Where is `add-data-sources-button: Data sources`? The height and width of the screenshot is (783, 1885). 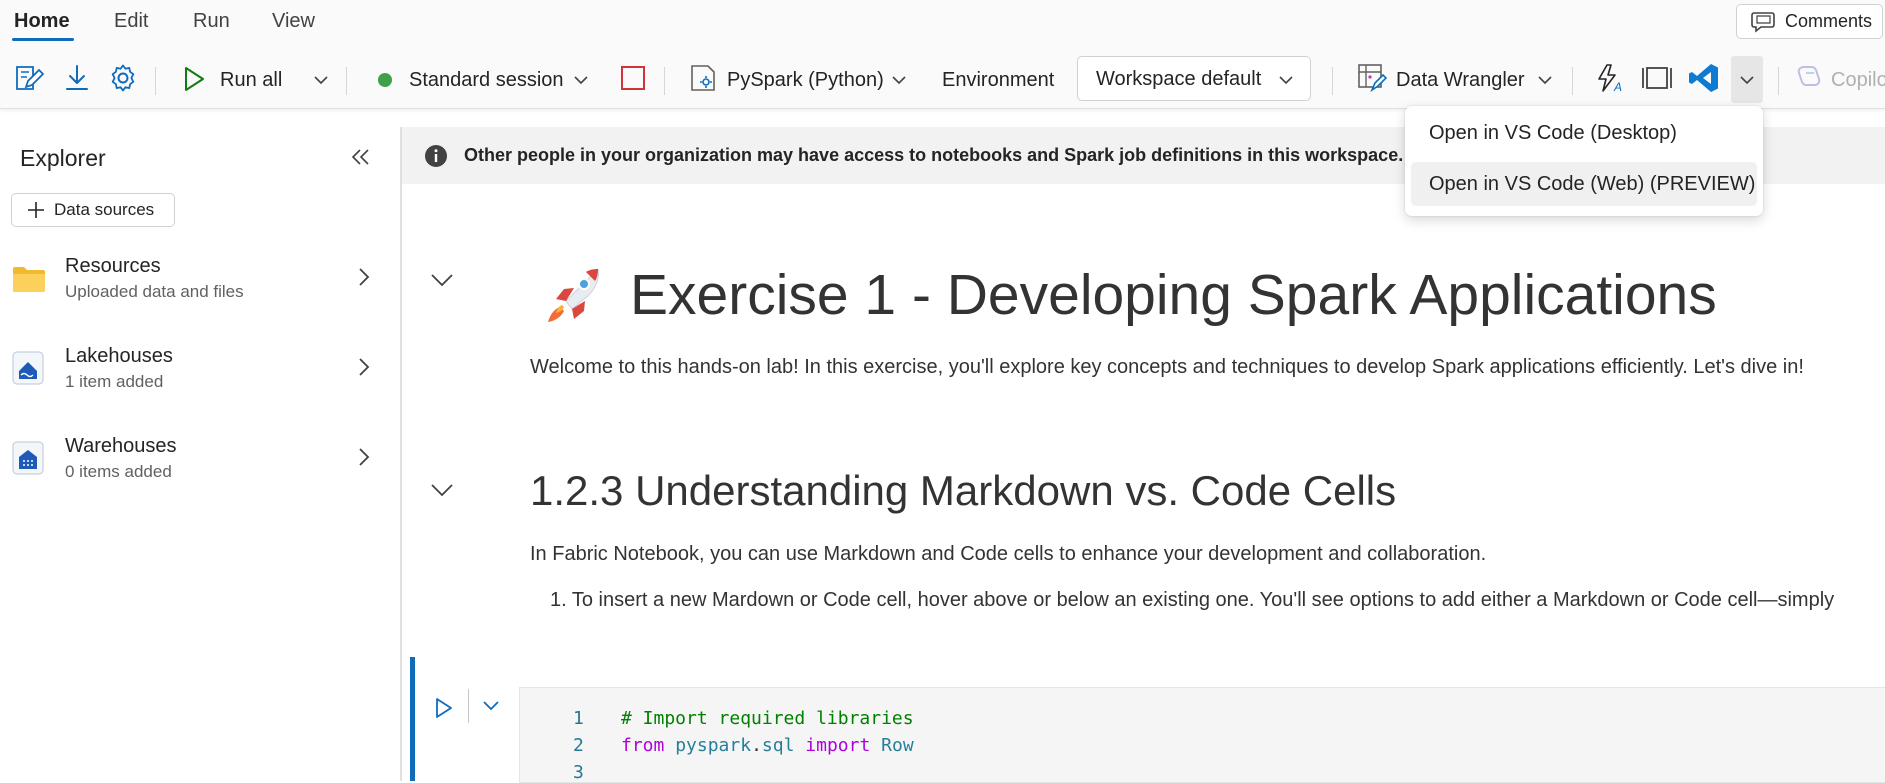
add-data-sources-button: Data sources is located at coordinates (93, 210).